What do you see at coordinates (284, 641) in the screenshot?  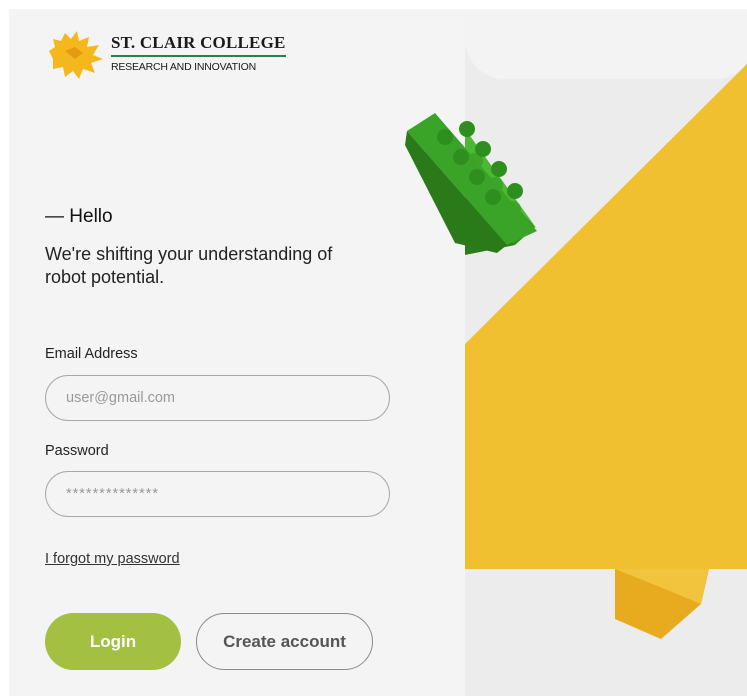 I see `create-account-button: Create account` at bounding box center [284, 641].